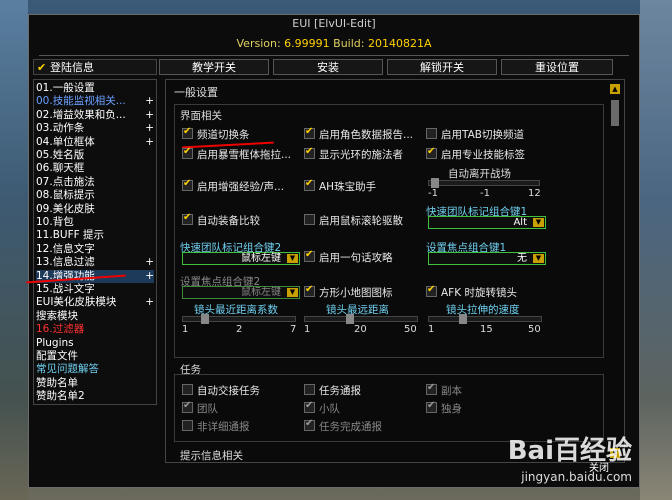  Describe the element at coordinates (95, 249) in the screenshot. I see `sidebar-item: 12.信息文字` at that location.